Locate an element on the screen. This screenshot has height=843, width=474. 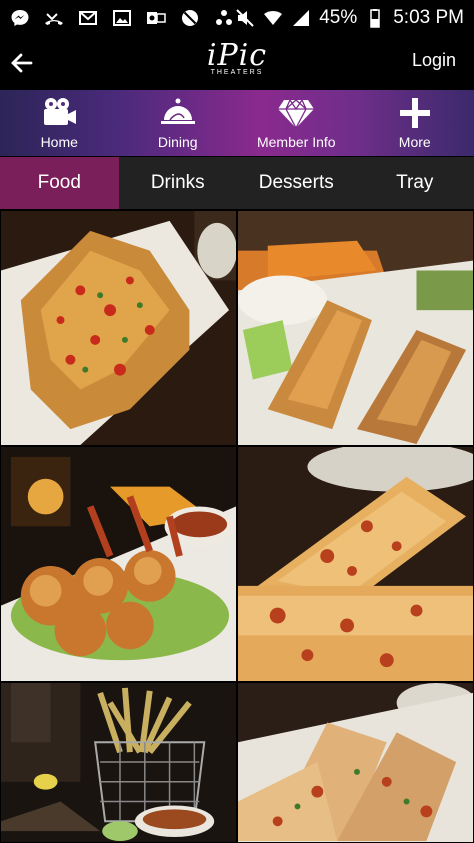
tab-desserts: Desserts is located at coordinates (296, 183).